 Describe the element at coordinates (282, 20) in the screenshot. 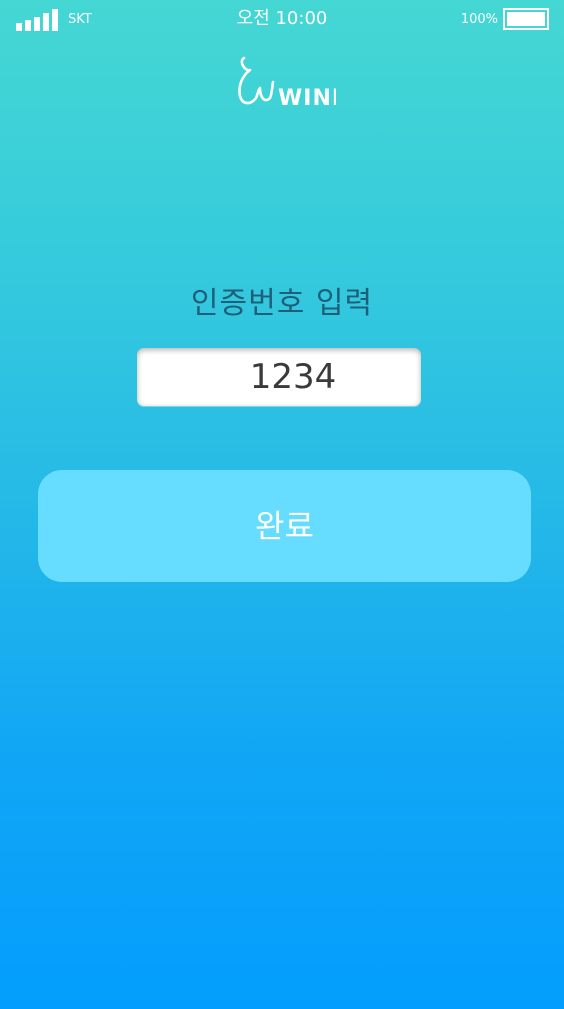

I see `status-bar: SKT 오전 10:00 100%` at that location.